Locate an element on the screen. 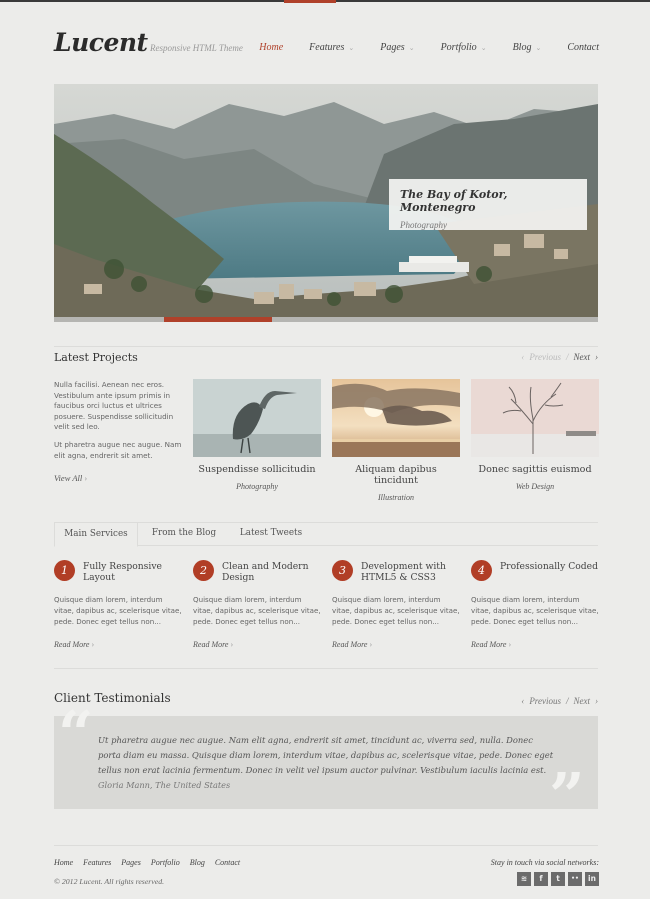 This screenshot has width=650, height=899. testimonial-author: Gloria Mann, The United States is located at coordinates (164, 785).